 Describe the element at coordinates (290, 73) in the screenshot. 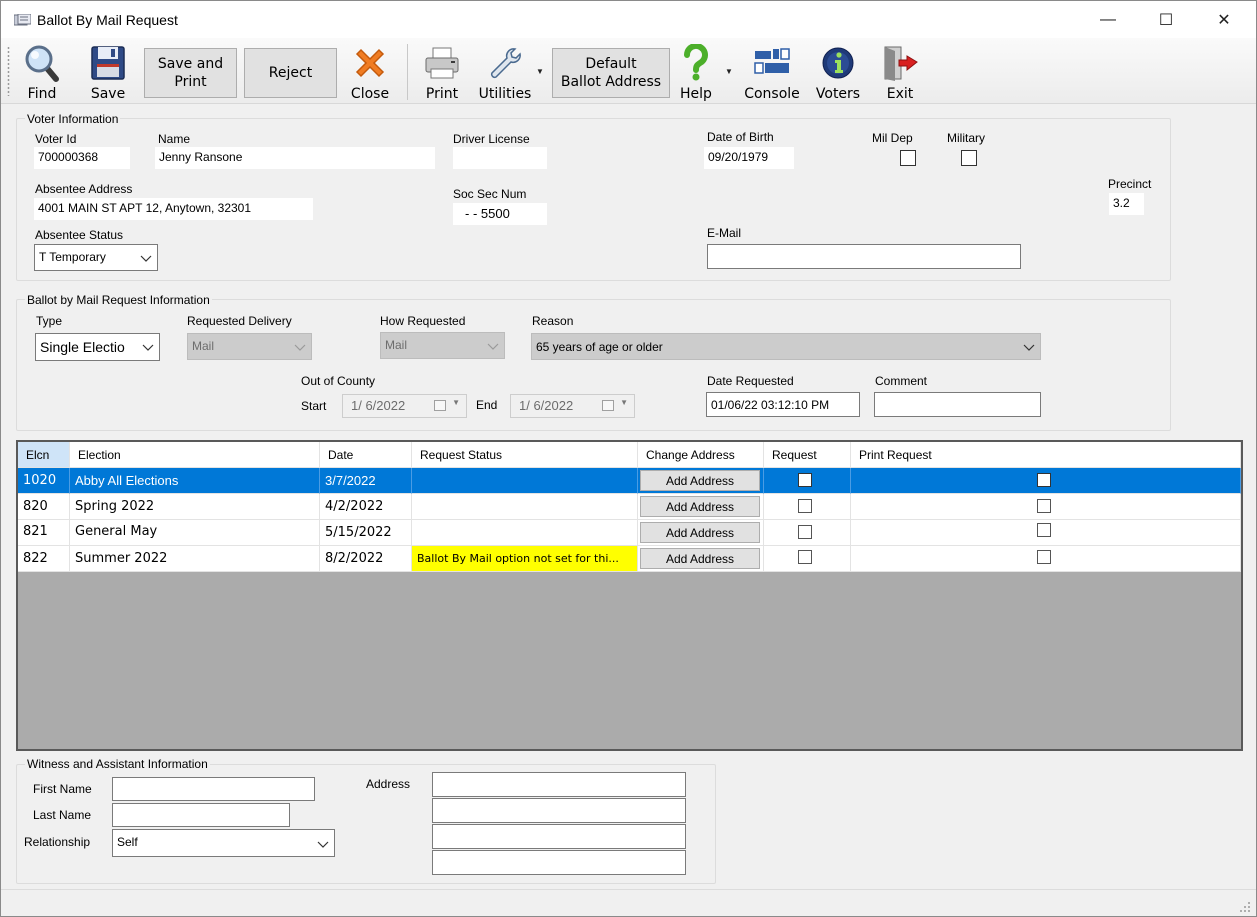

I see `reject-button: Reject` at that location.